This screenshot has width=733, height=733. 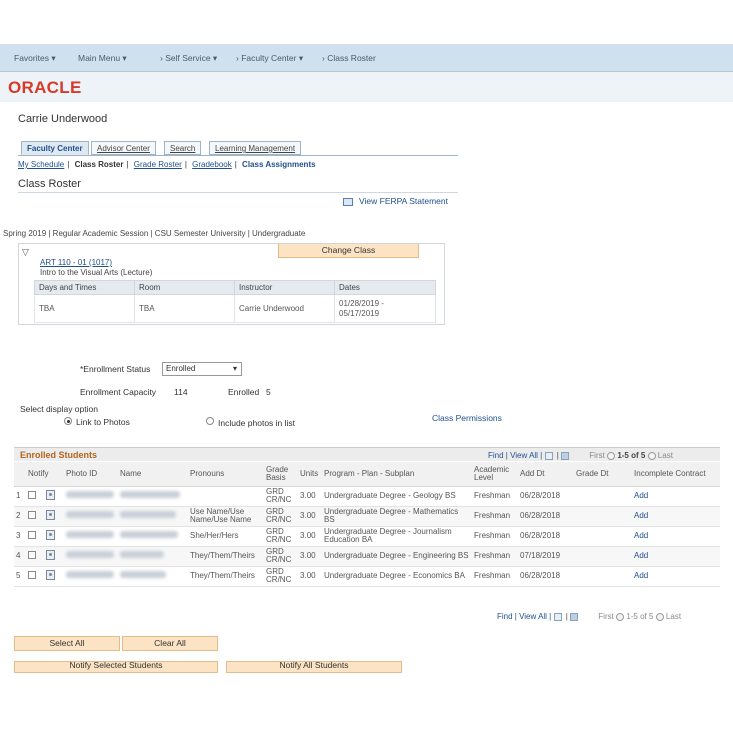 I want to click on breadcrumb-class-roster: › Class Roster, so click(x=349, y=58).